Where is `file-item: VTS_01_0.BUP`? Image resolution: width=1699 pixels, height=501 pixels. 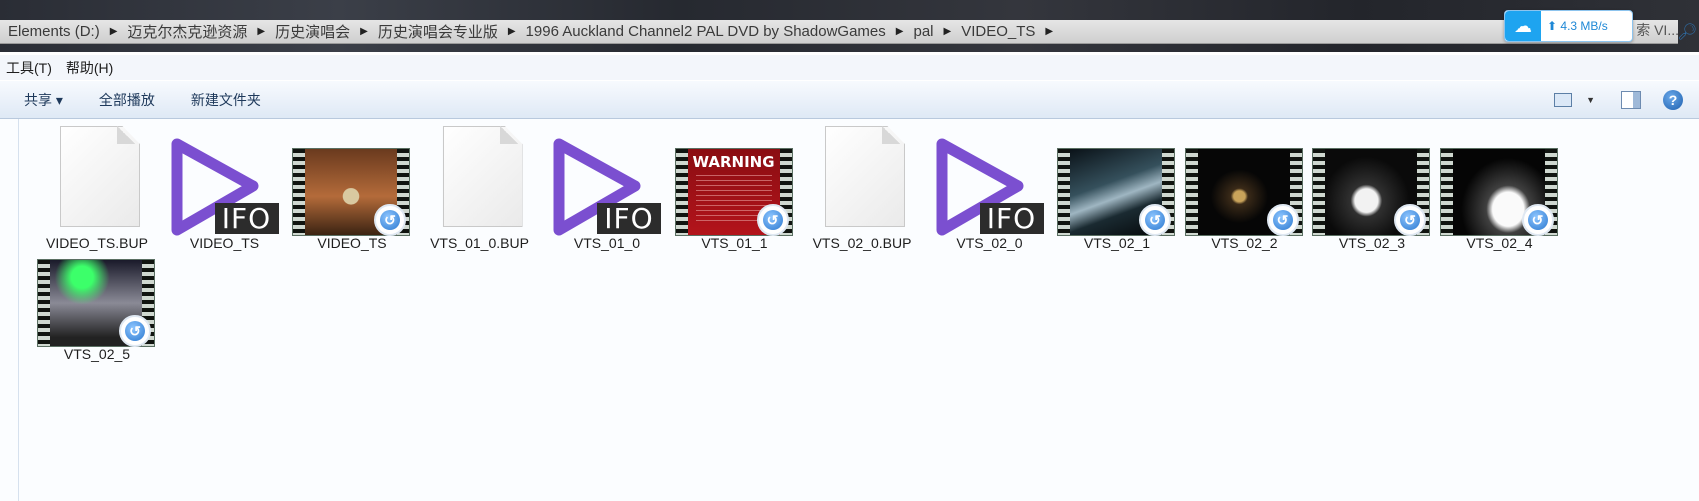
file-item: VTS_01_0.BUP is located at coordinates (480, 187).